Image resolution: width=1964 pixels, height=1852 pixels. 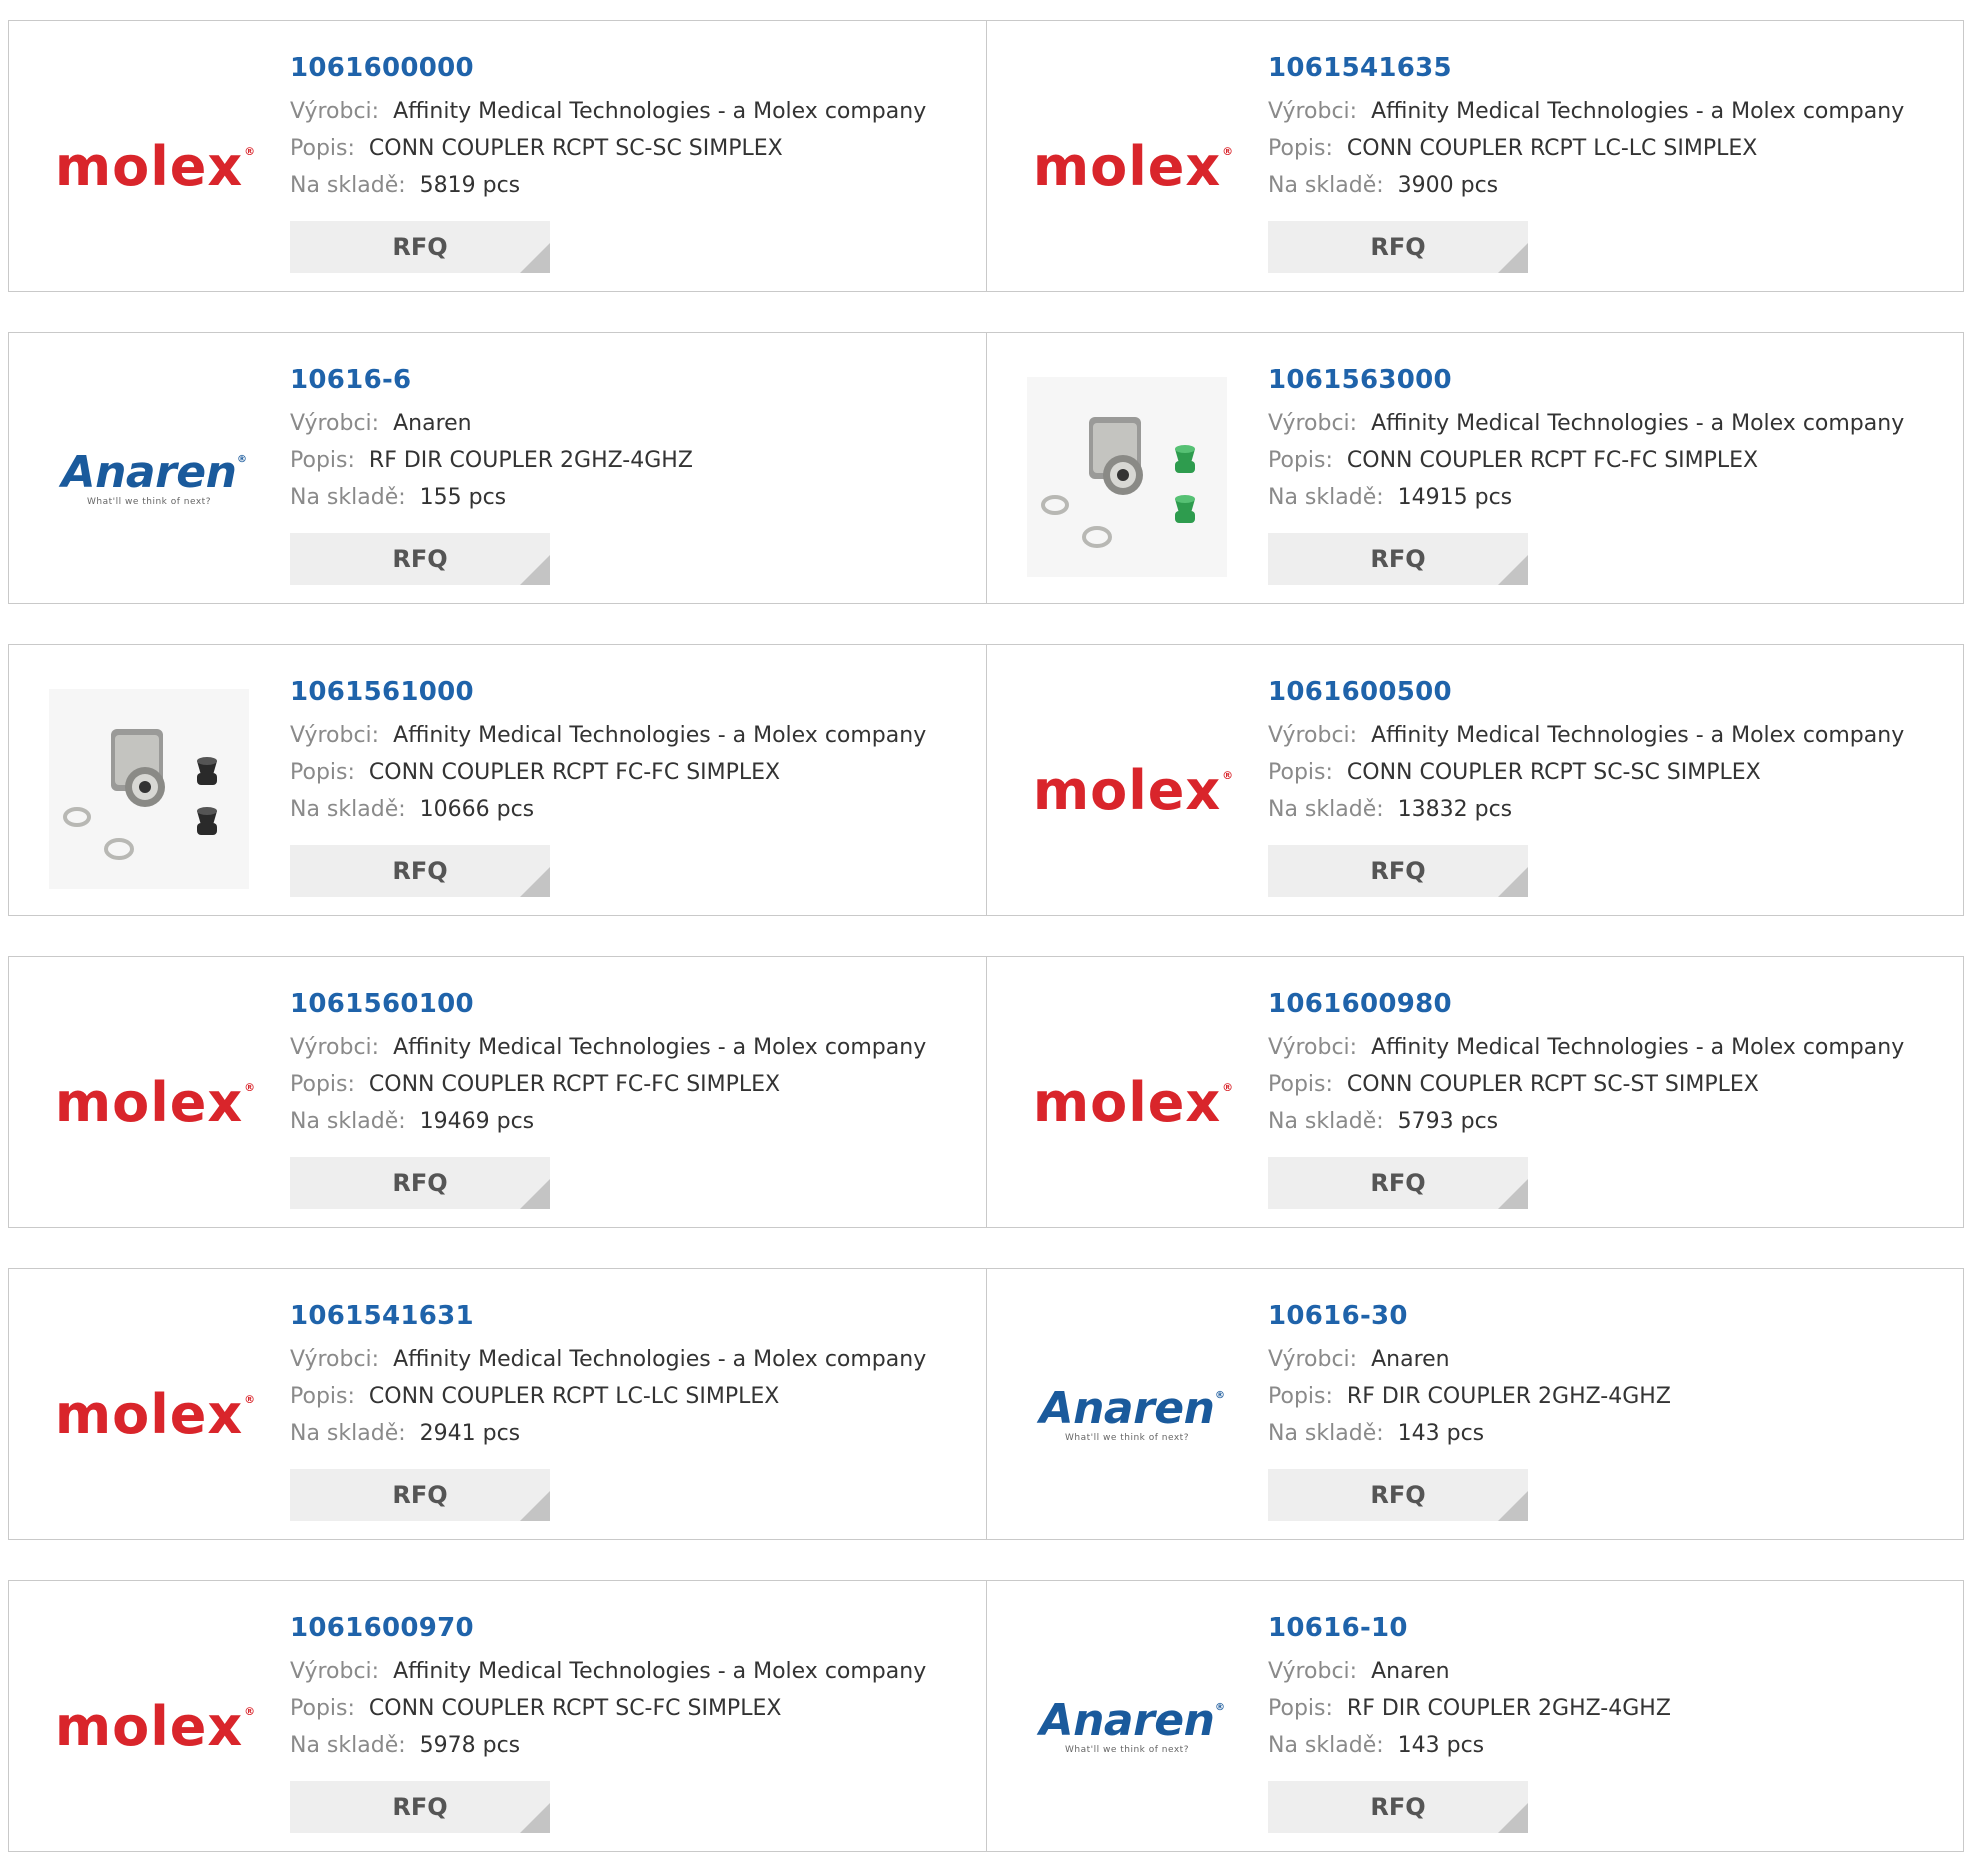 I want to click on description-value: CONN COUPLER RCPT FC-FC SIMPLEX, so click(x=574, y=772).